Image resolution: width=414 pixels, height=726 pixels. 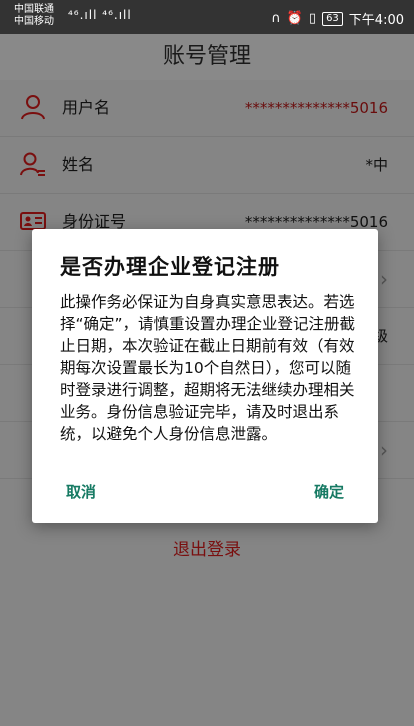 I want to click on headset-icon: ∩, so click(x=276, y=18).